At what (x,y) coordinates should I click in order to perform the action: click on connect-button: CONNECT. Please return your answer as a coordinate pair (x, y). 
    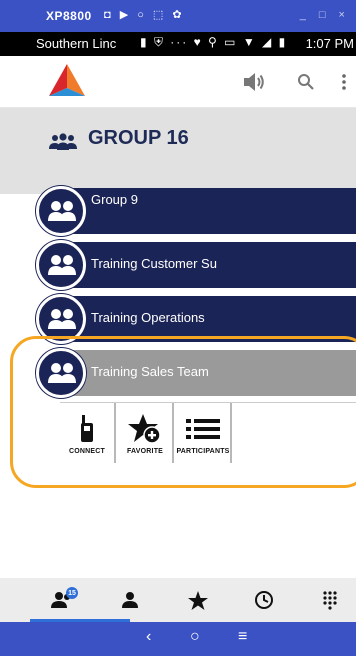
    Looking at the image, I should click on (88, 433).